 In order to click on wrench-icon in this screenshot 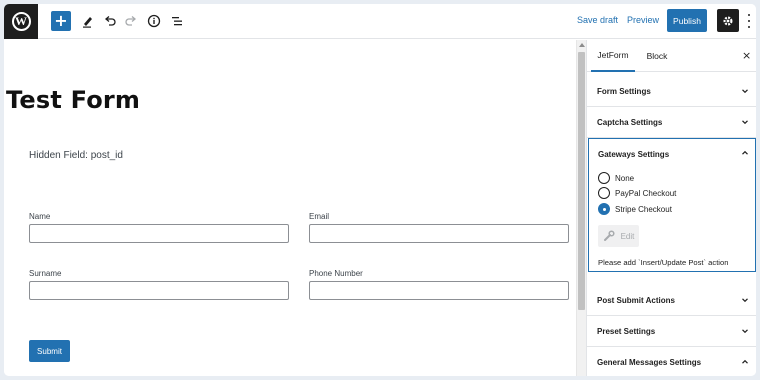, I will do `click(609, 235)`.